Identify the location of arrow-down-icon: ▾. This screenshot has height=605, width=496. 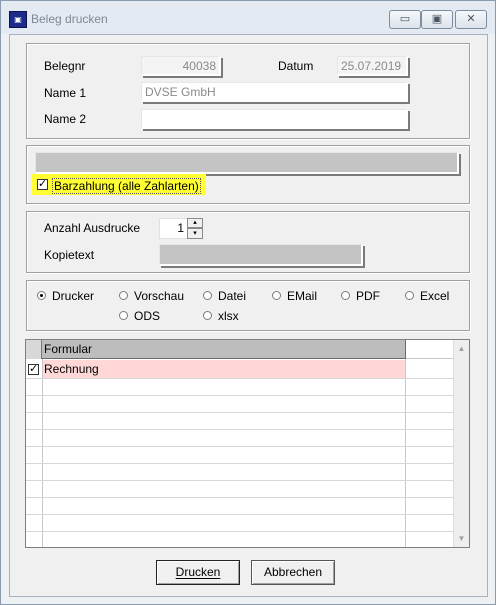
(195, 233).